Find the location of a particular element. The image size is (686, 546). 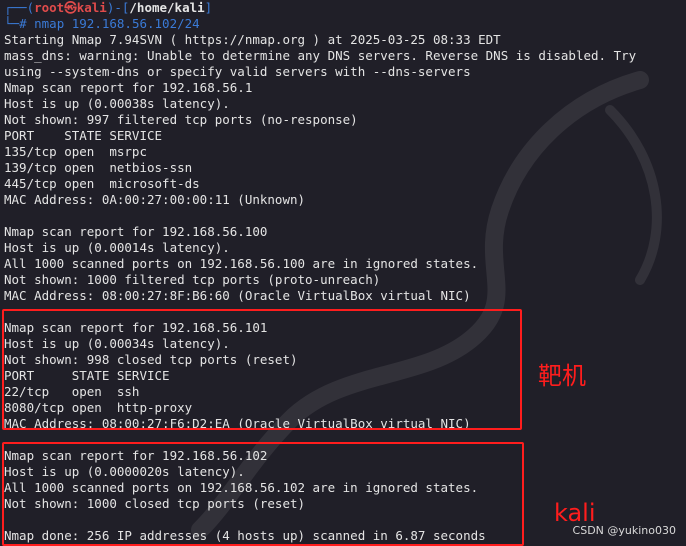

output-line: Nmap scan report for 192.168.56.1 is located at coordinates (128, 87).